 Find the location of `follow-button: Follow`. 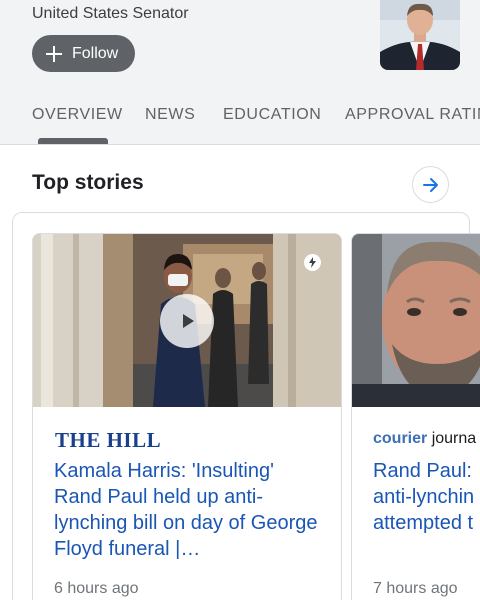

follow-button: Follow is located at coordinates (83, 53).